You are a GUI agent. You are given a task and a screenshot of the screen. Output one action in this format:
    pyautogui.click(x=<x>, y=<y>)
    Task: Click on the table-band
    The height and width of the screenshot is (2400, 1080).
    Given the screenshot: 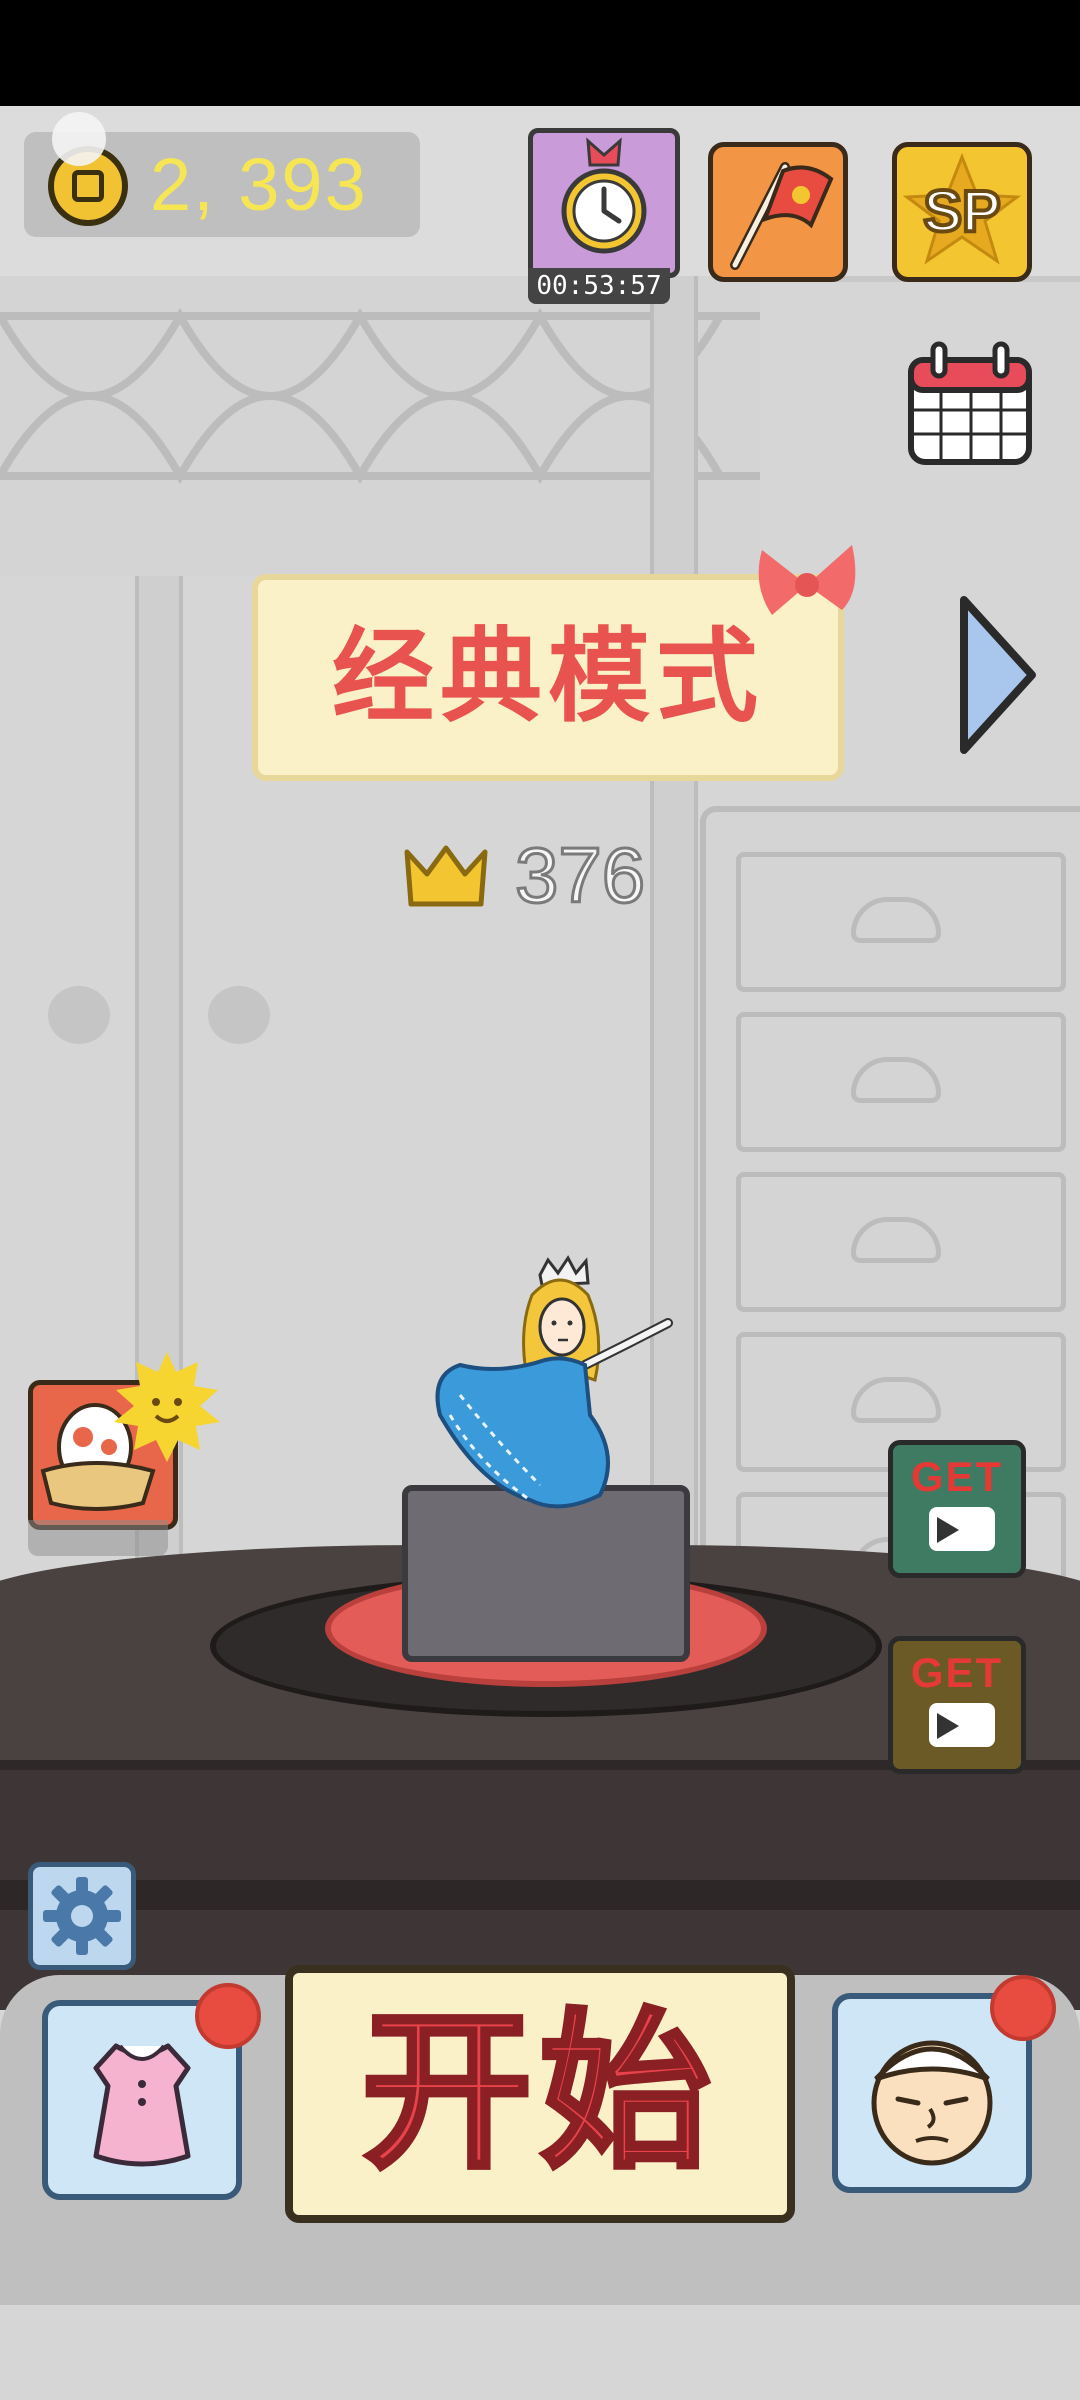 What is the action you would take?
    pyautogui.click(x=540, y=1895)
    